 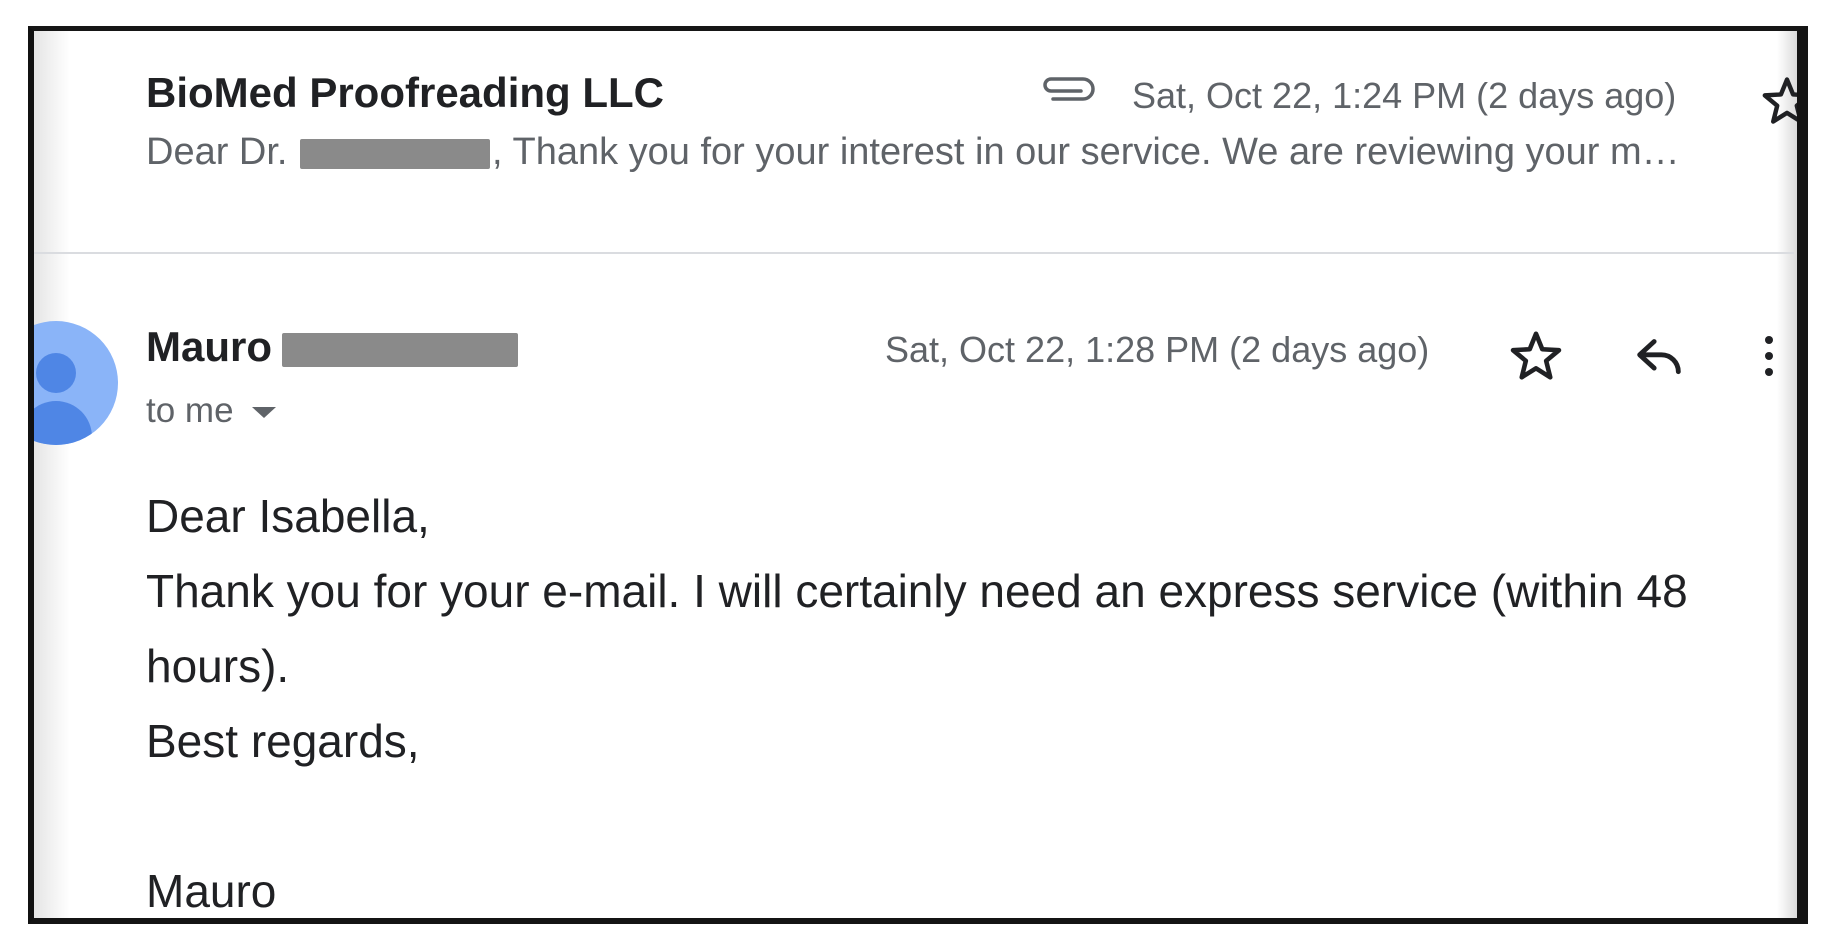 What do you see at coordinates (283, 741) in the screenshot?
I see `body-closing: Best regards,` at bounding box center [283, 741].